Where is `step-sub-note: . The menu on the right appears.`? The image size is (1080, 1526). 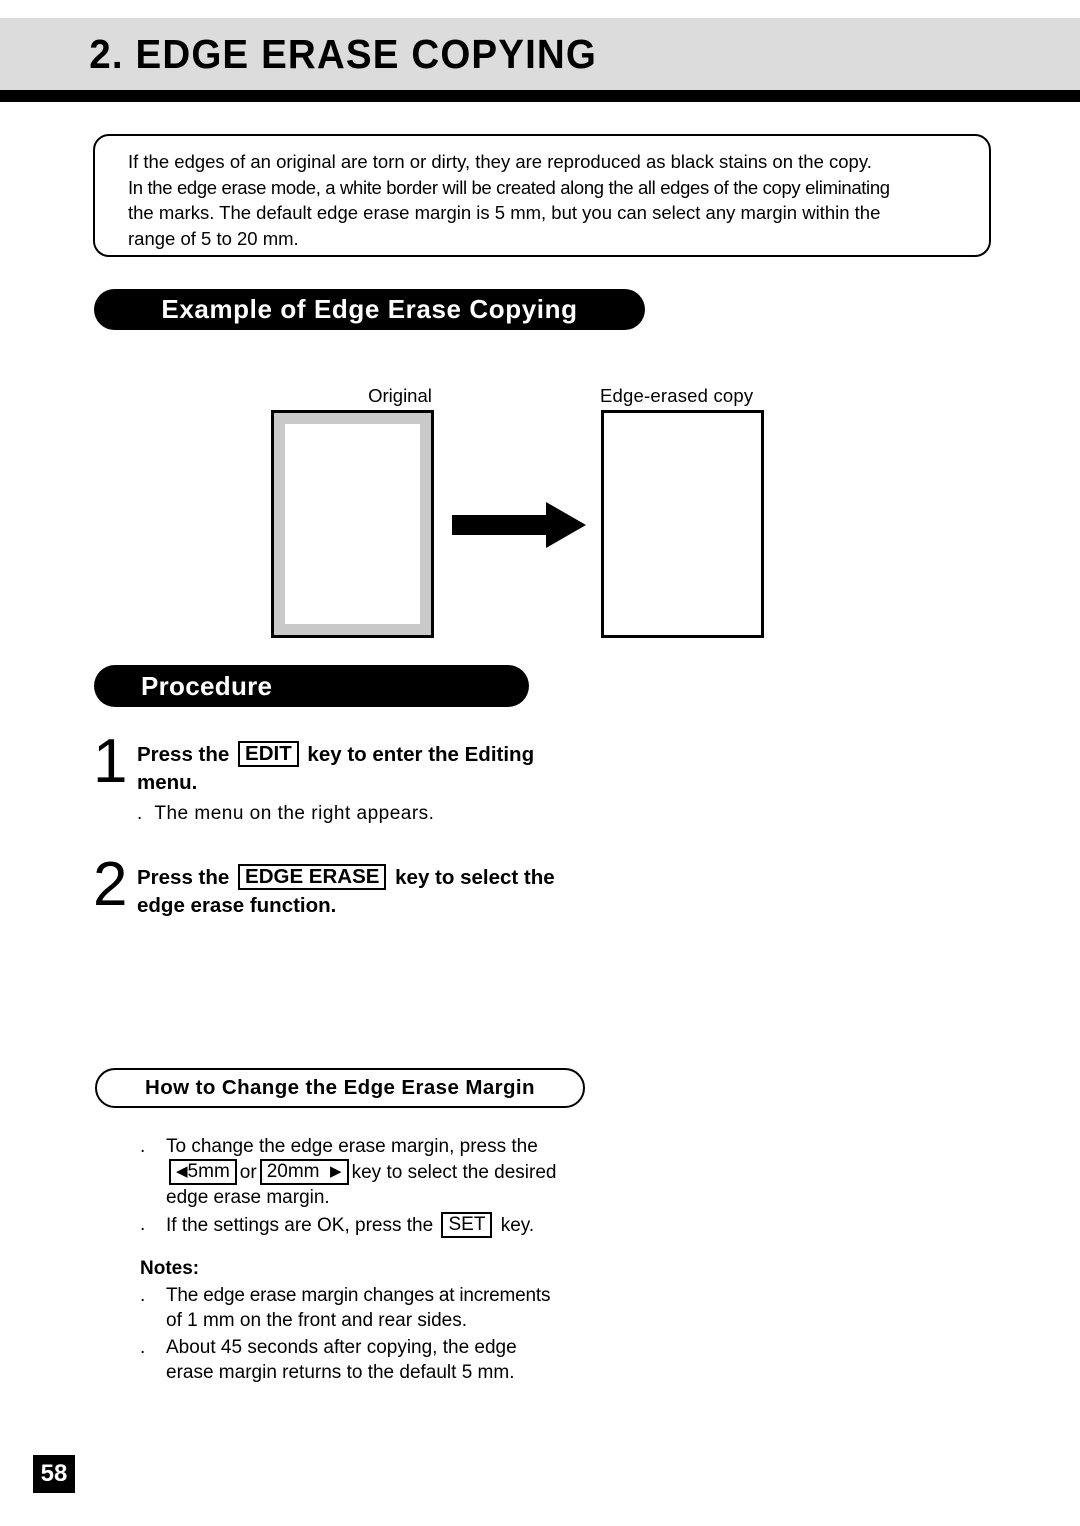 step-sub-note: . The menu on the right appears. is located at coordinates (335, 814).